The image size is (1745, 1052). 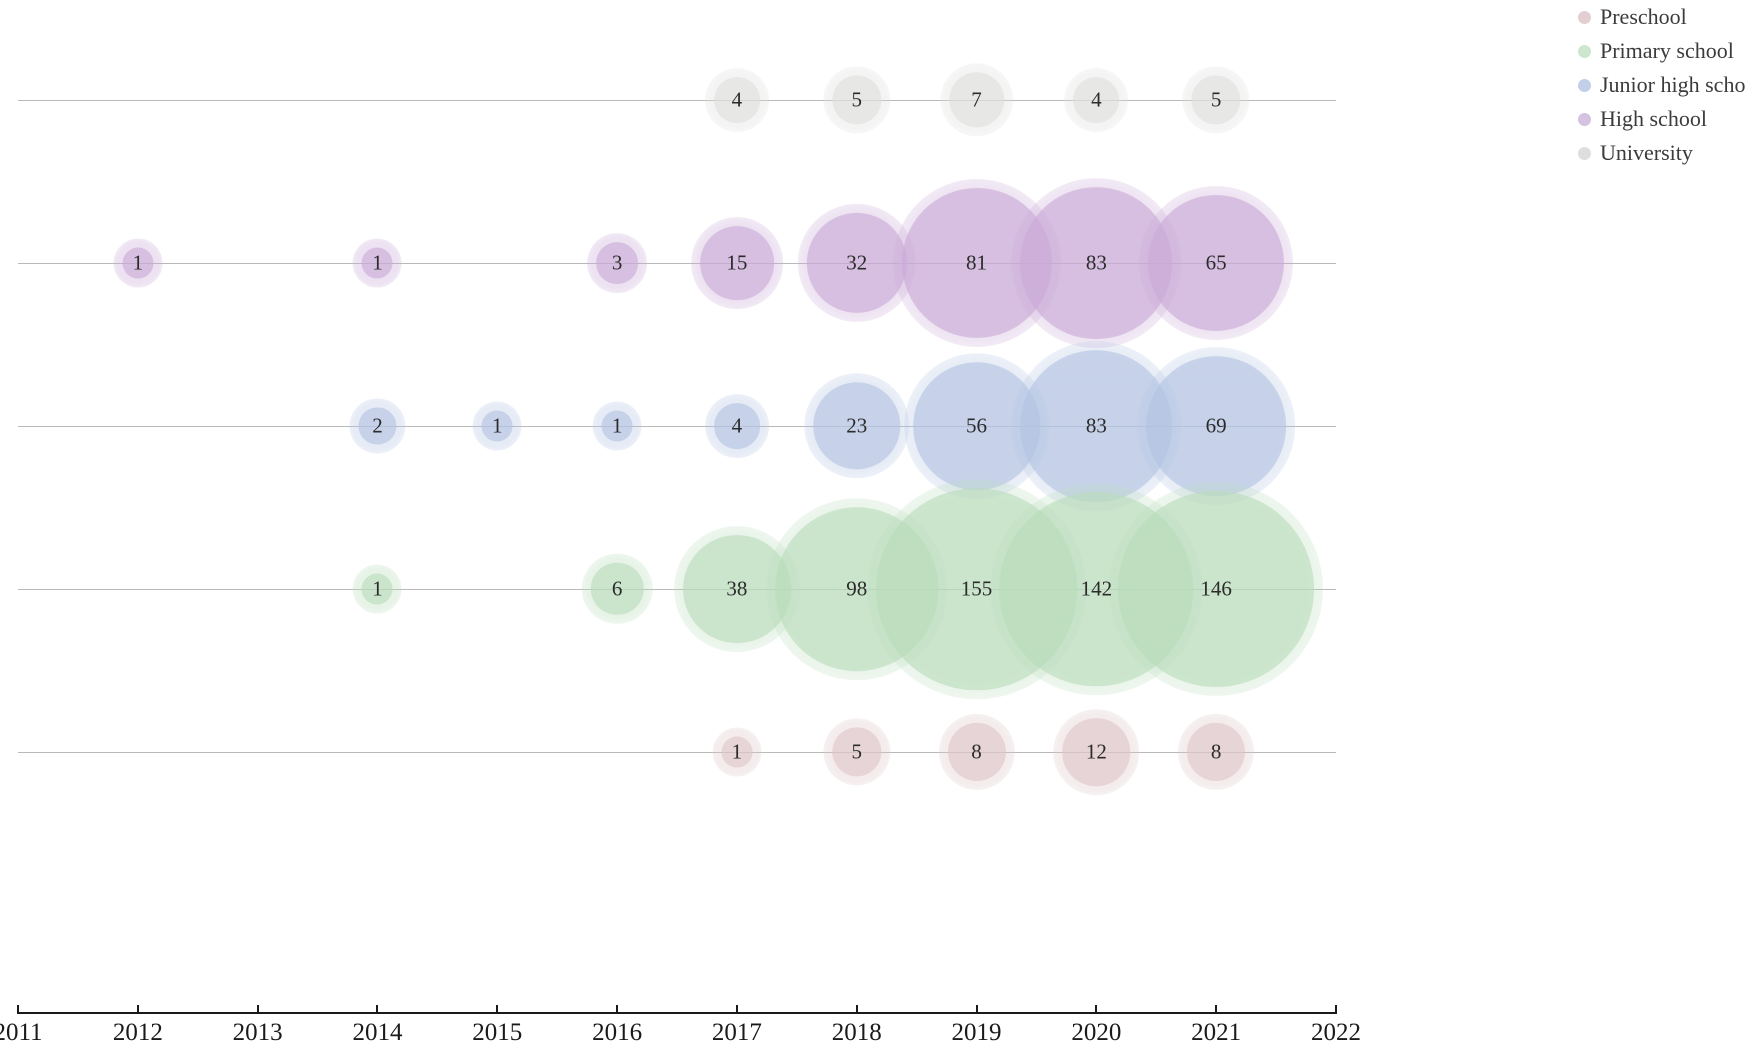 I want to click on bubble-value-label: 146, so click(x=1216, y=588).